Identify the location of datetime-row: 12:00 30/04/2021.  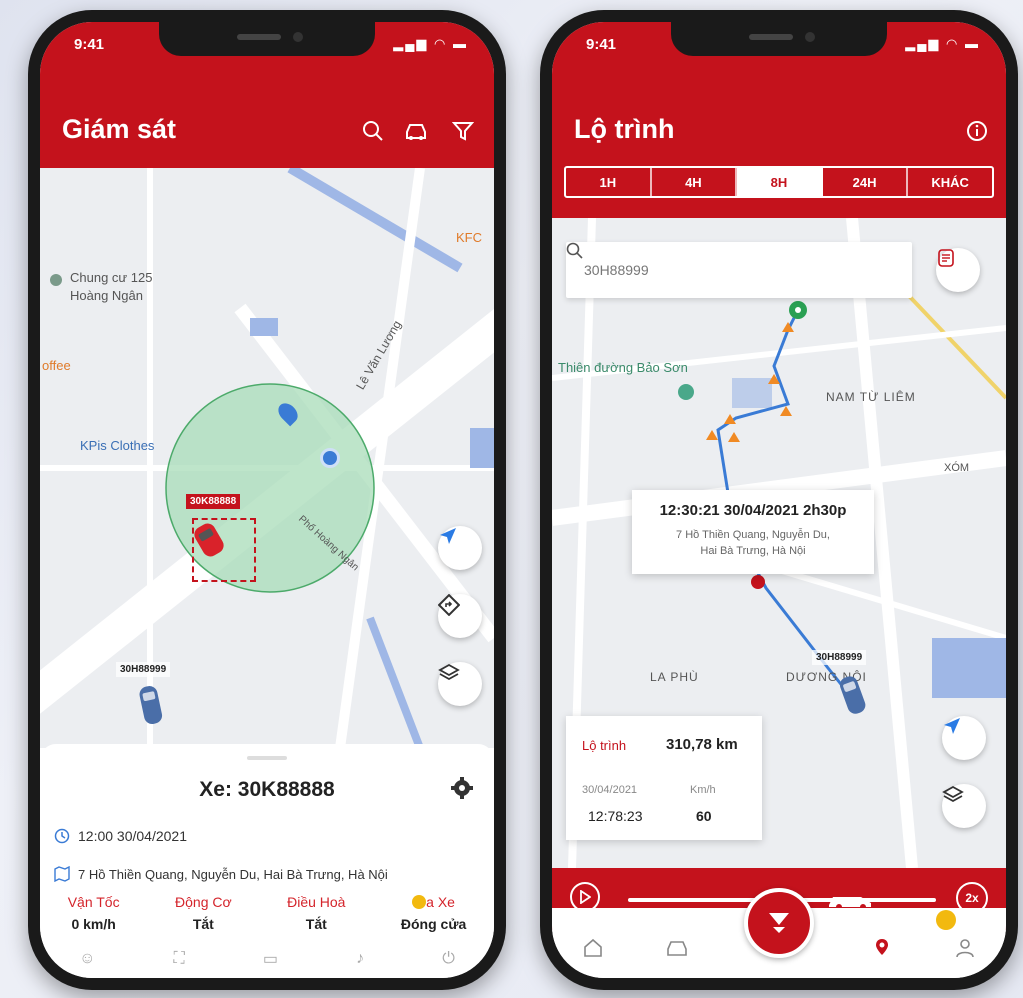
(120, 836).